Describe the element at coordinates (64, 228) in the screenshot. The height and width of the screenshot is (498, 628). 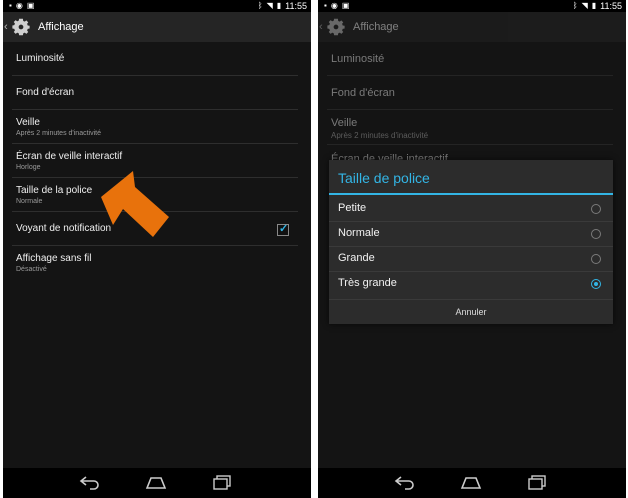
I see `setting-title: Voyant de notification` at that location.